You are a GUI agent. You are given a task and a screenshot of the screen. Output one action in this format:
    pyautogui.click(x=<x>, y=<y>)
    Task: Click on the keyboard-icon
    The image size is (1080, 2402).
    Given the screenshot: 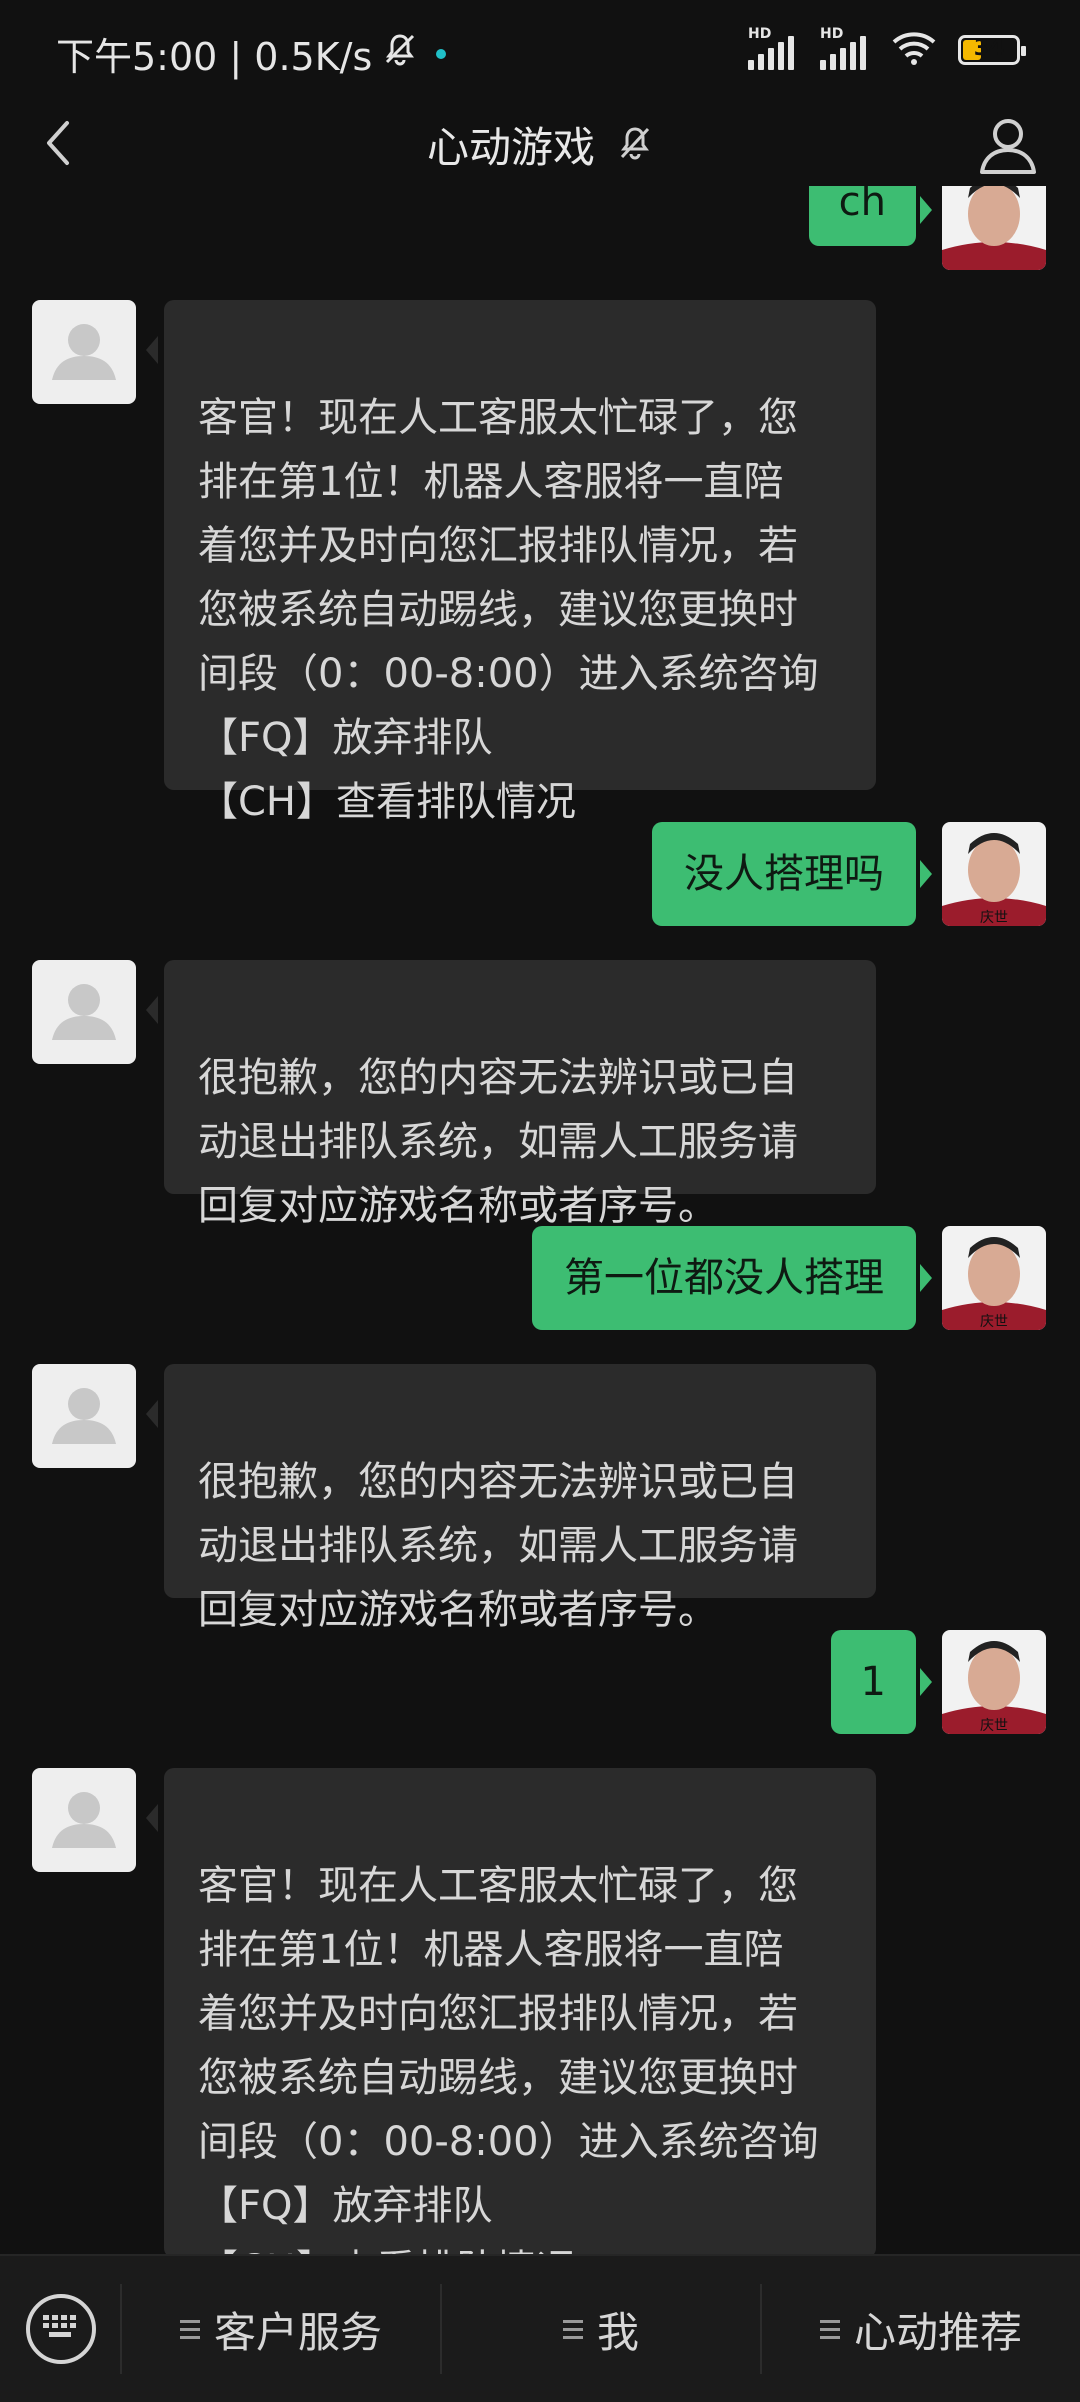 What is the action you would take?
    pyautogui.click(x=61, y=2329)
    